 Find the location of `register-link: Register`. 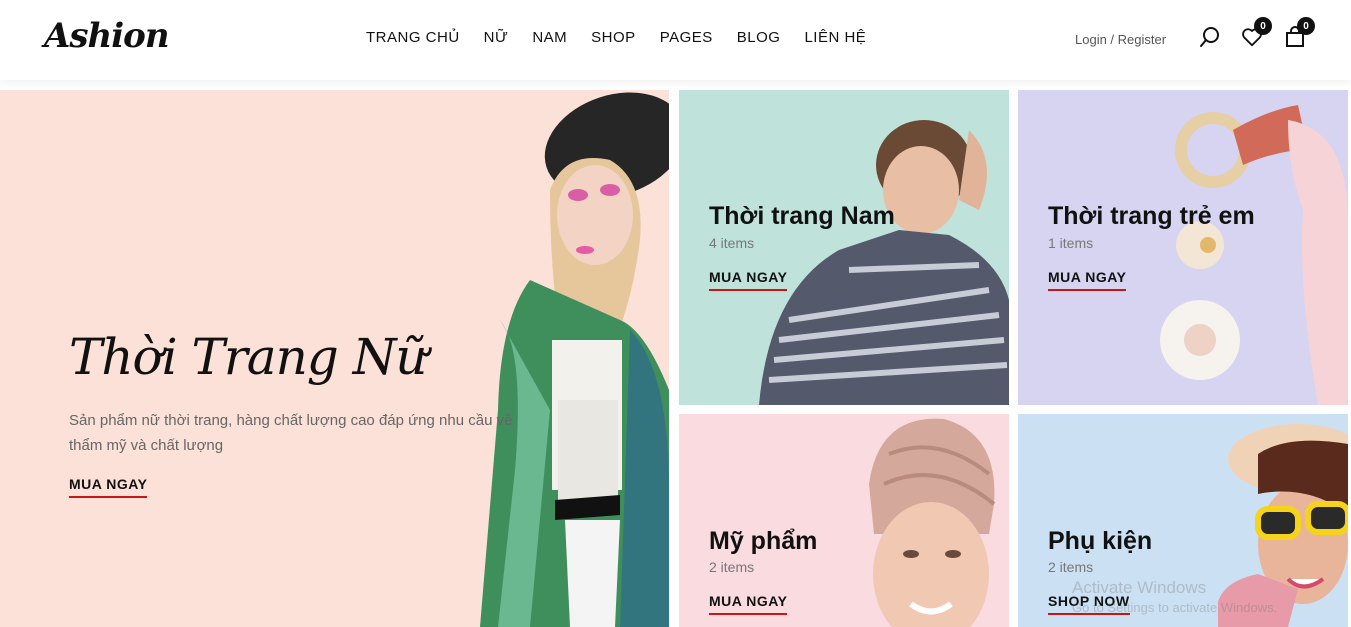

register-link: Register is located at coordinates (1142, 39).